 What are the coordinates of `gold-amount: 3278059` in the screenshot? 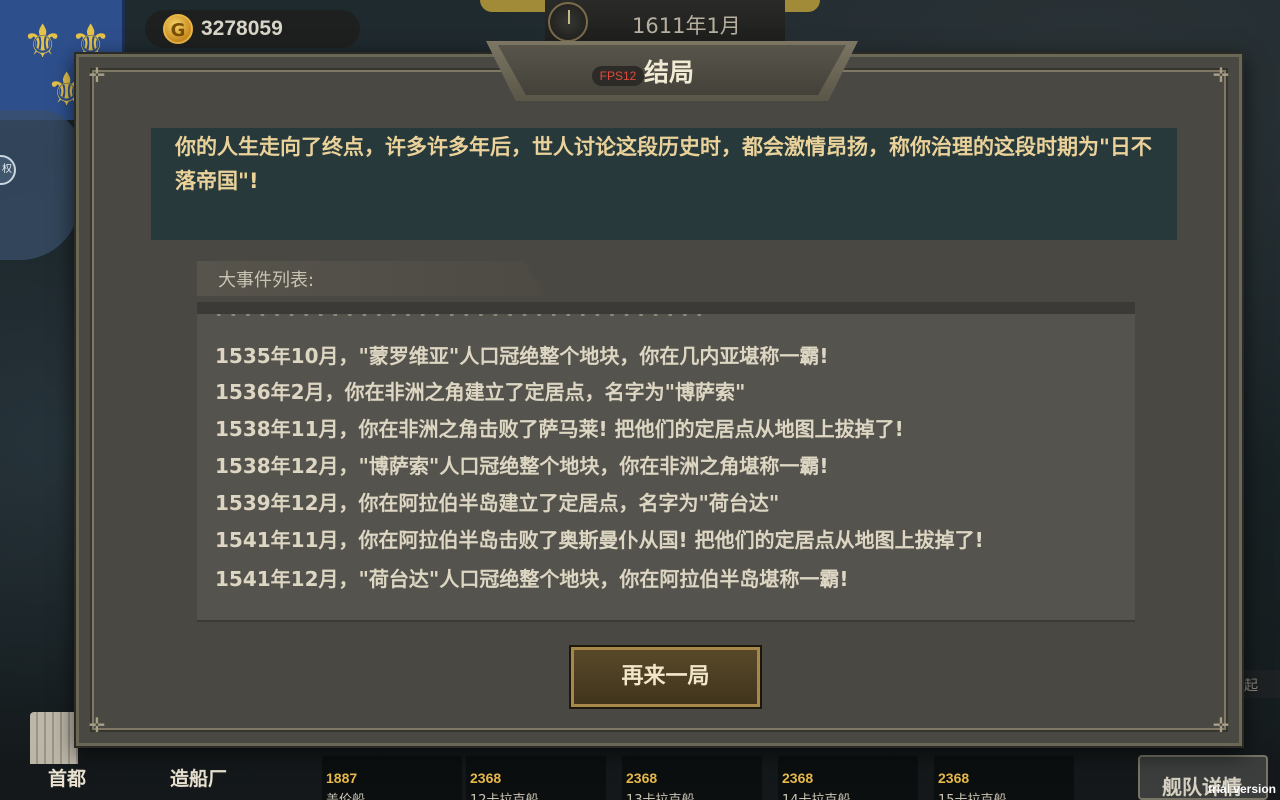 It's located at (242, 28).